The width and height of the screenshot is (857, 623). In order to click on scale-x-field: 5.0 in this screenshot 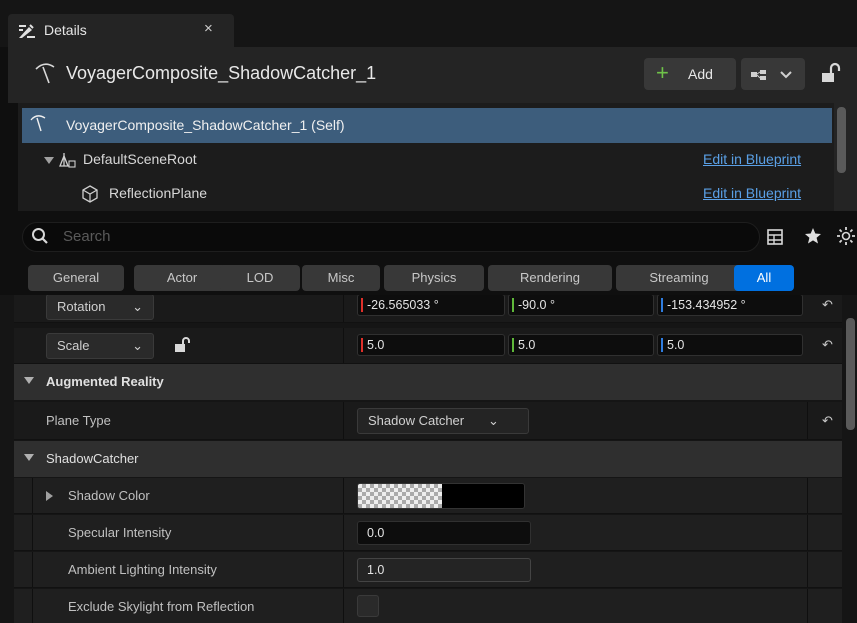, I will do `click(431, 345)`.